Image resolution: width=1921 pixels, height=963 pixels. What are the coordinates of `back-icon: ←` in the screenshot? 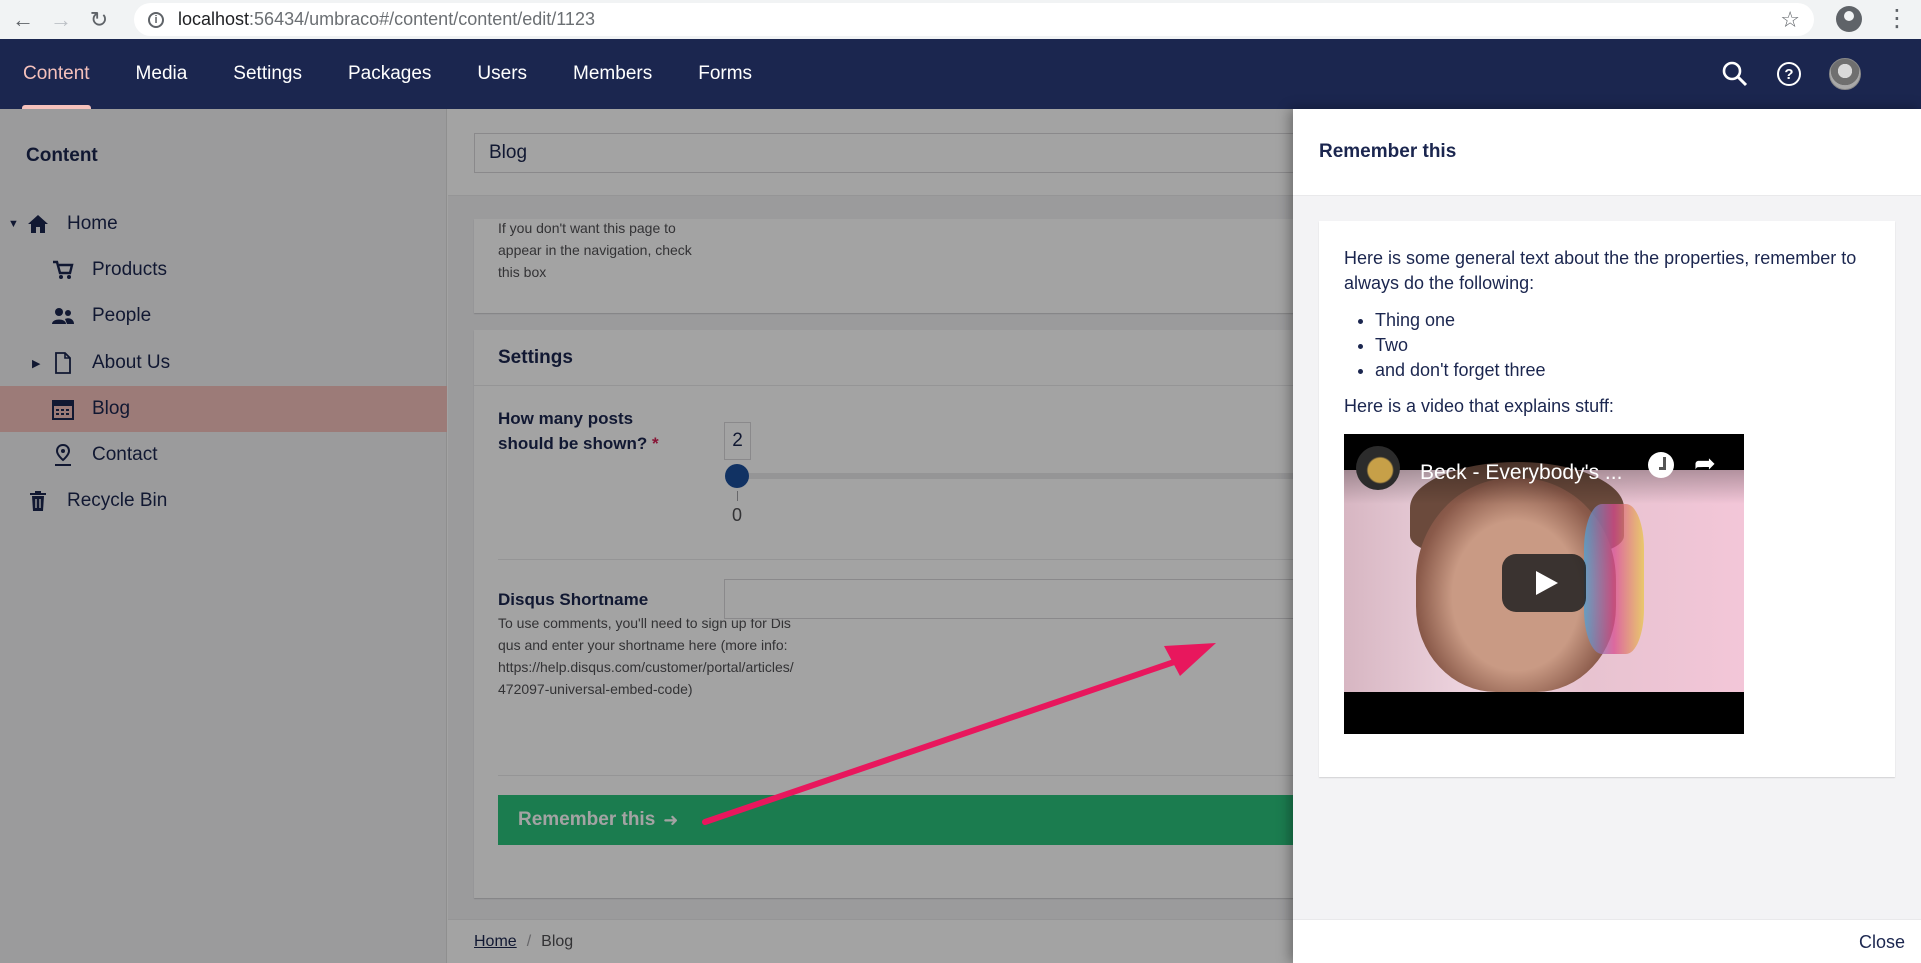 It's located at (23, 20).